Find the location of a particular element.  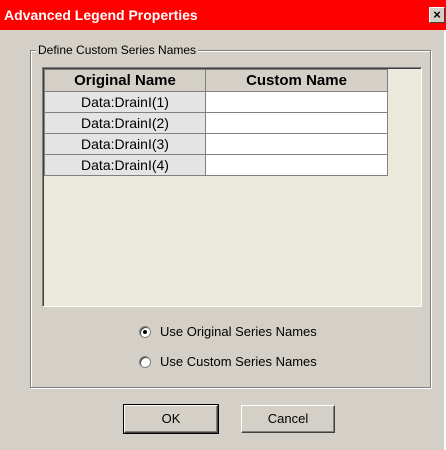

use-original-names-radio is located at coordinates (145, 331).